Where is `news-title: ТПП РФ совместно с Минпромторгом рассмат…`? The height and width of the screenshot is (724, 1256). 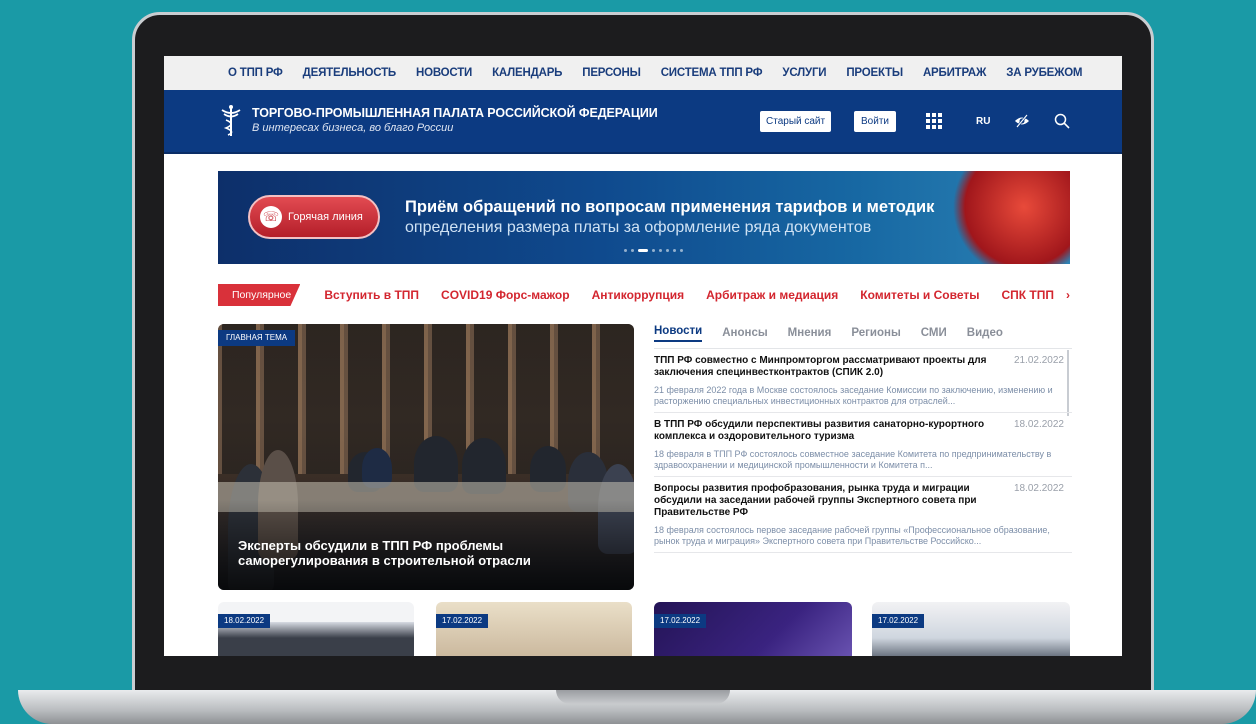
news-title: ТПП РФ совместно с Минпромторгом рассмат… is located at coordinates (829, 367).